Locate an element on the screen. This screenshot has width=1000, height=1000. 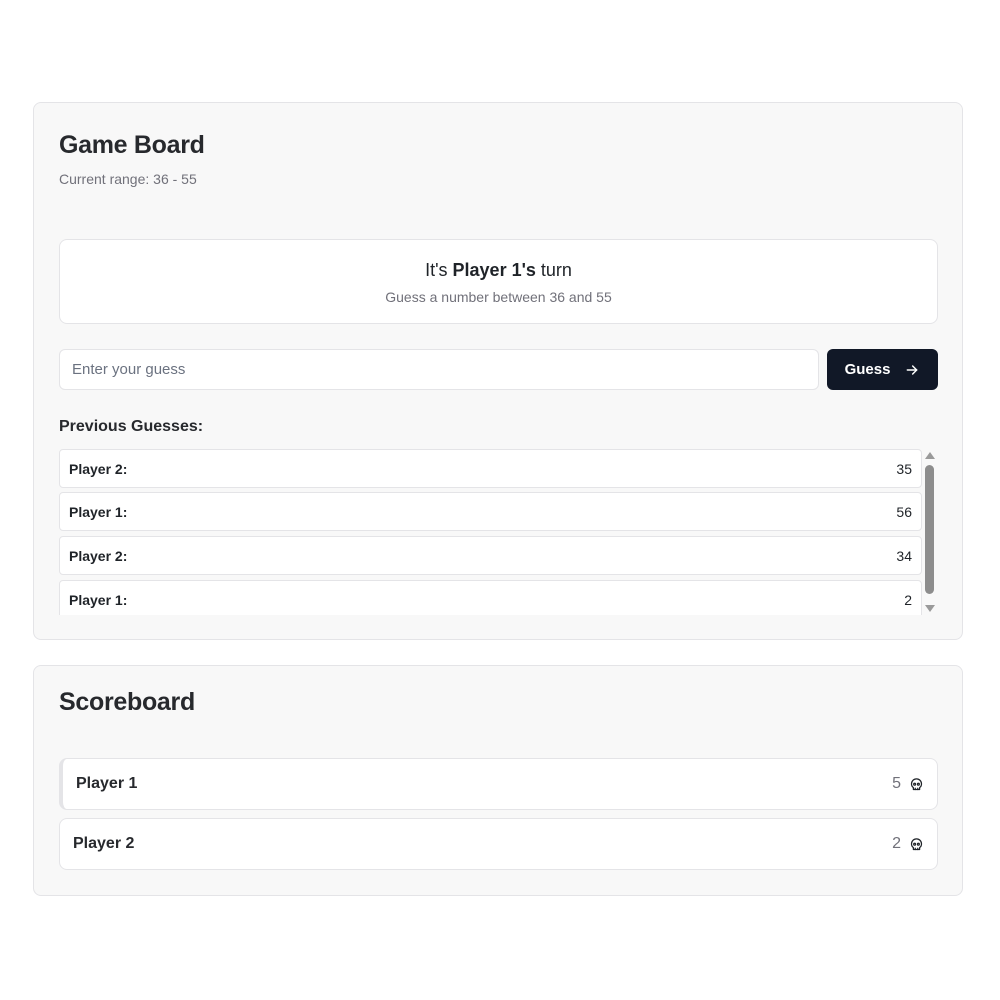
scoreboard-title: Scoreboard is located at coordinates (127, 702).